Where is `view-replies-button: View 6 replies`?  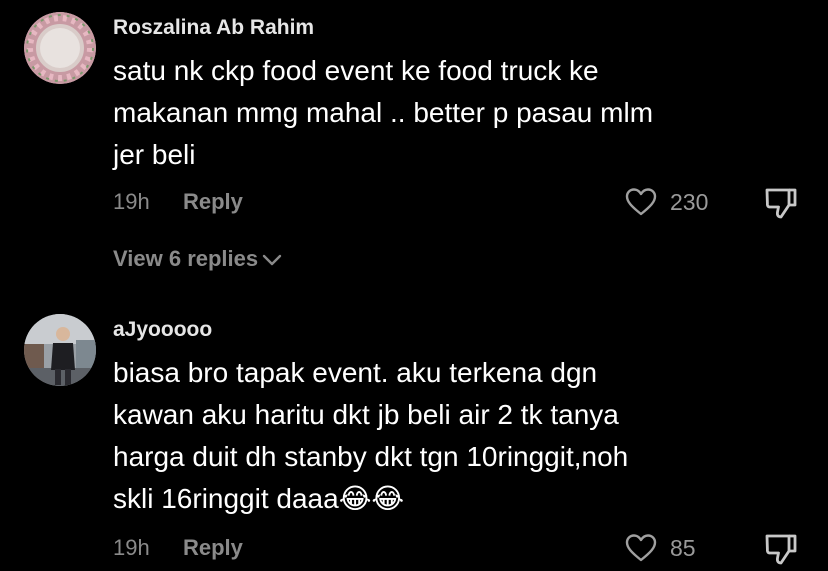
view-replies-button: View 6 replies is located at coordinates (197, 259).